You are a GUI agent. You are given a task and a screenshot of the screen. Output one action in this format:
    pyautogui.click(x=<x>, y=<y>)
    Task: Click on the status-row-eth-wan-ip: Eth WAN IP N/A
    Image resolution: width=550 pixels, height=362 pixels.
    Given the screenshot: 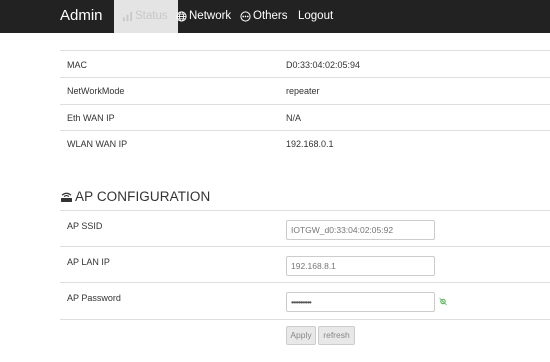 What is the action you would take?
    pyautogui.click(x=305, y=117)
    